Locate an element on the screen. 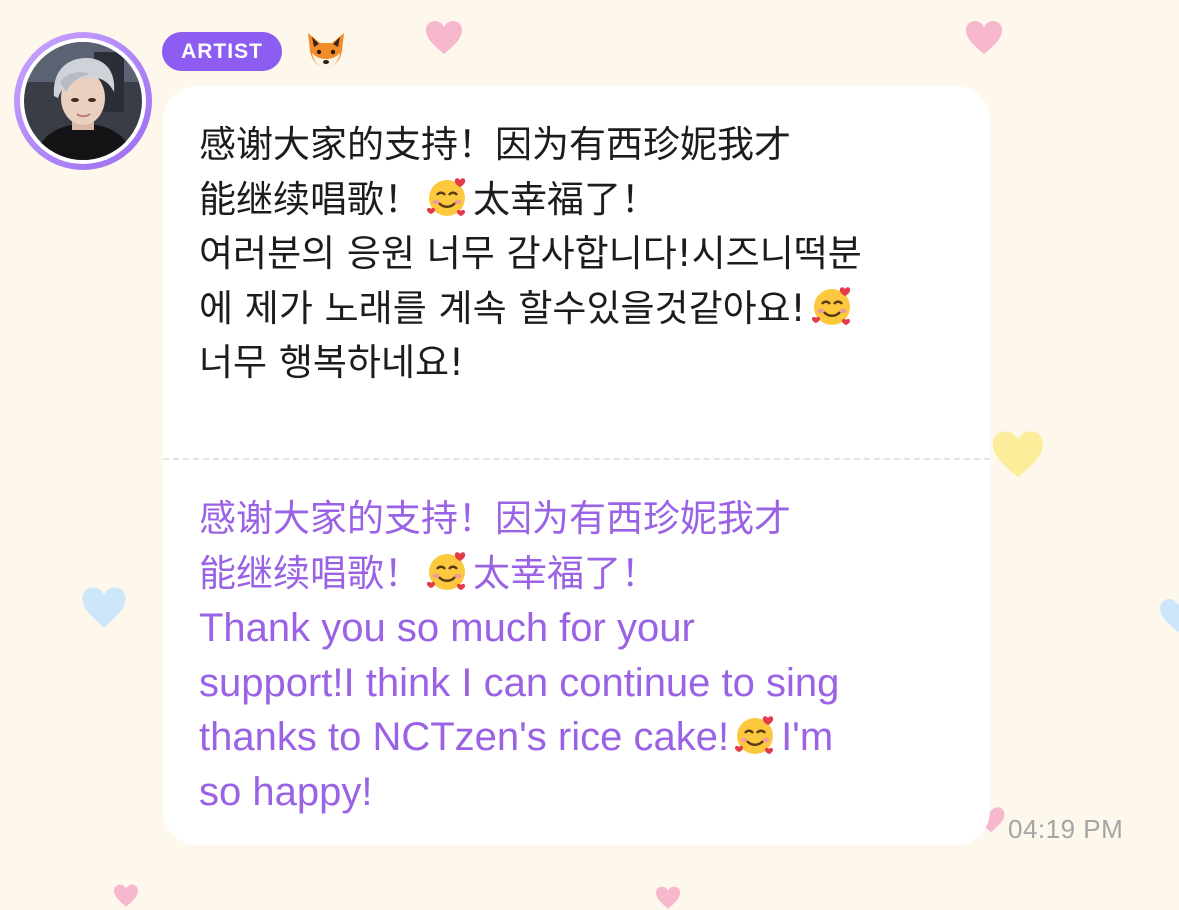  translation-text: thanks to NCTzen's rice cake! is located at coordinates (464, 737).